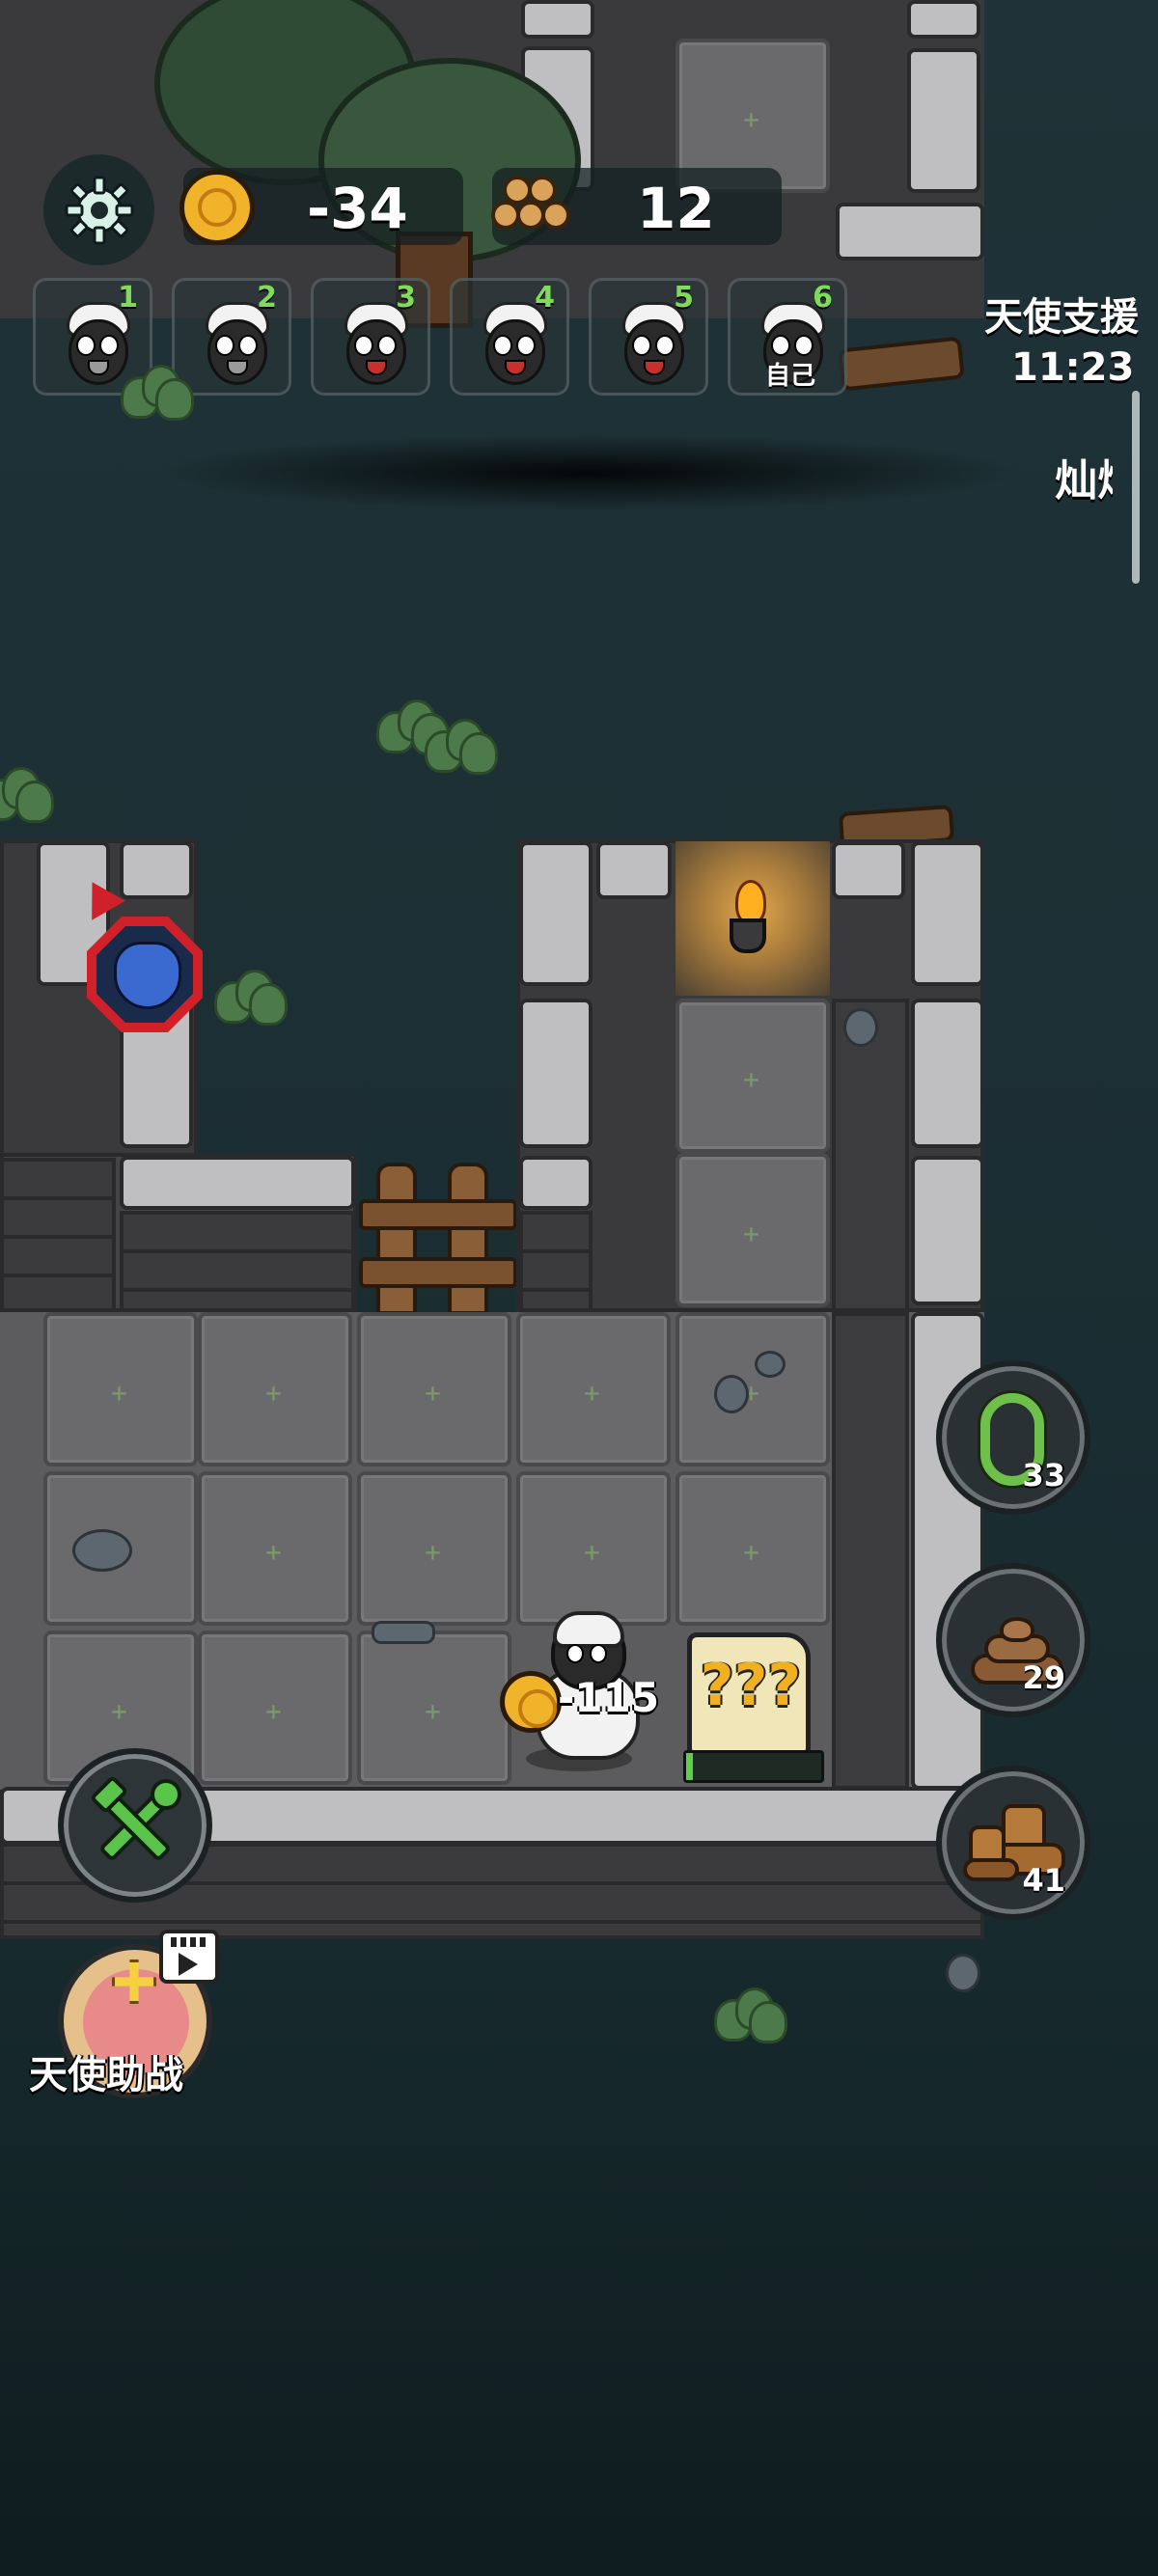 This screenshot has height=2576, width=1158. I want to click on coin-change-popup: -115, so click(609, 1697).